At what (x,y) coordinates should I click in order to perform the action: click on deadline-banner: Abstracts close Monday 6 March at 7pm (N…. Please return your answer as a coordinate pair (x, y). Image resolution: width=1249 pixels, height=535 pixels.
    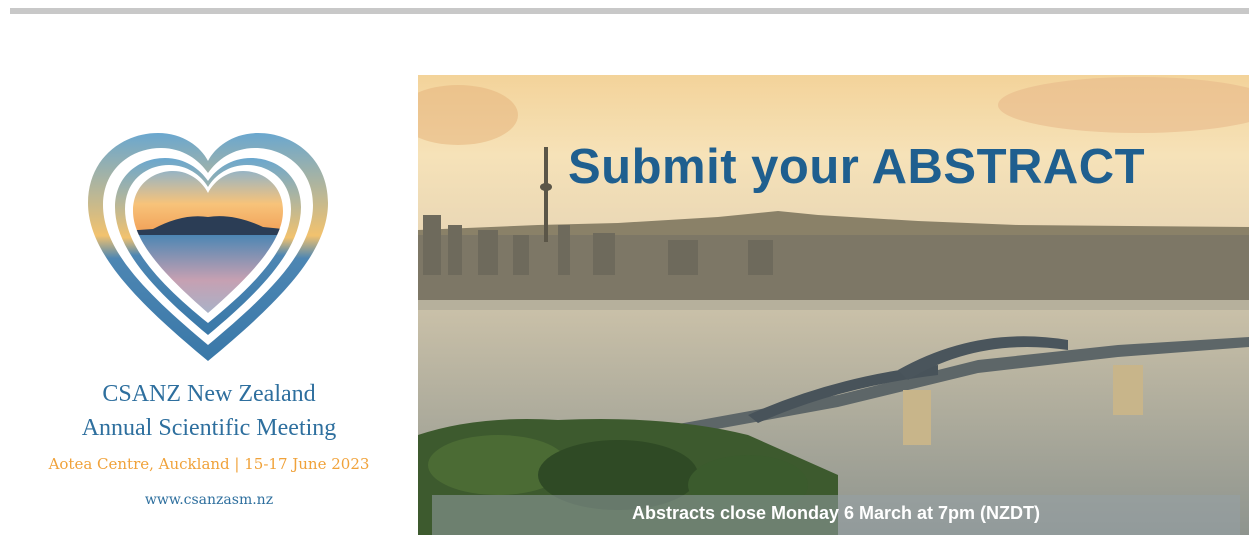
    Looking at the image, I should click on (836, 515).